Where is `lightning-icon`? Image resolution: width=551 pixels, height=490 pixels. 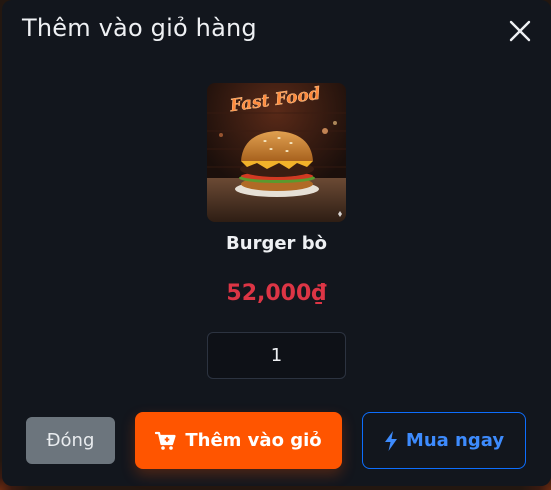 lightning-icon is located at coordinates (391, 440).